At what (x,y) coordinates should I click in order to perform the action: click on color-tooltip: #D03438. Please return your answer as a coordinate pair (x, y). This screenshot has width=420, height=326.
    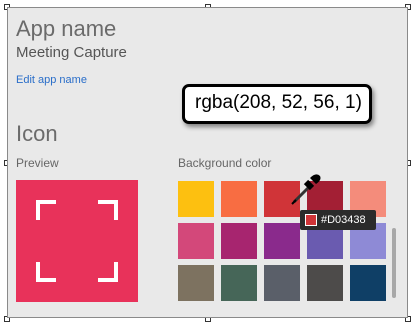
    Looking at the image, I should click on (338, 220).